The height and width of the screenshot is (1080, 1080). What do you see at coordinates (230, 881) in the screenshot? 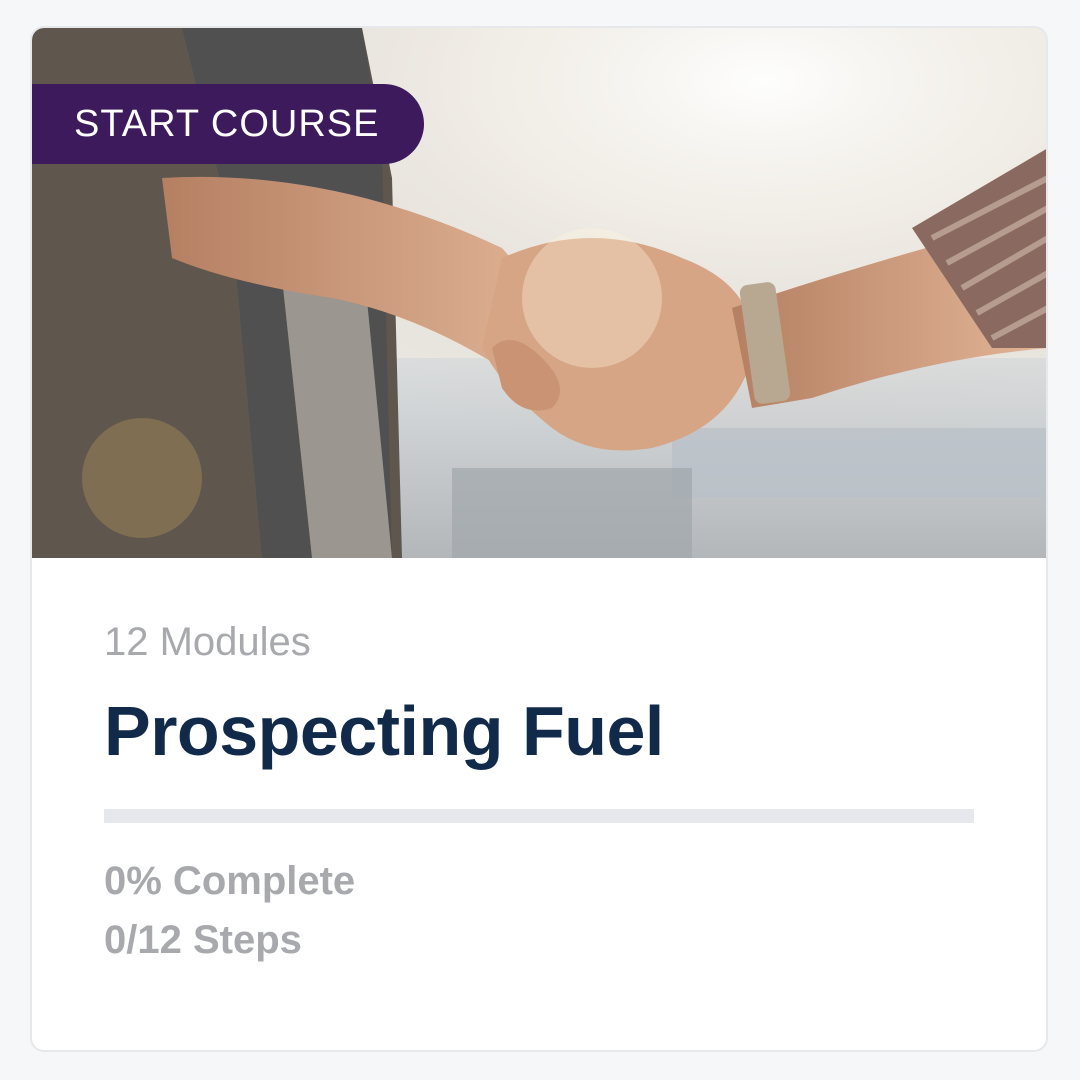
I see `percent-complete: 0% Complete` at bounding box center [230, 881].